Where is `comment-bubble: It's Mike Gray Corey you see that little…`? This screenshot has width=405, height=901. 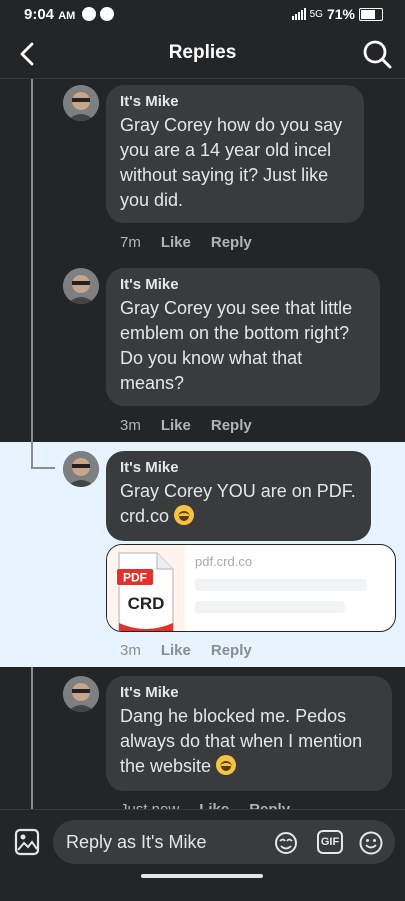 comment-bubble: It's Mike Gray Corey you see that little… is located at coordinates (243, 337).